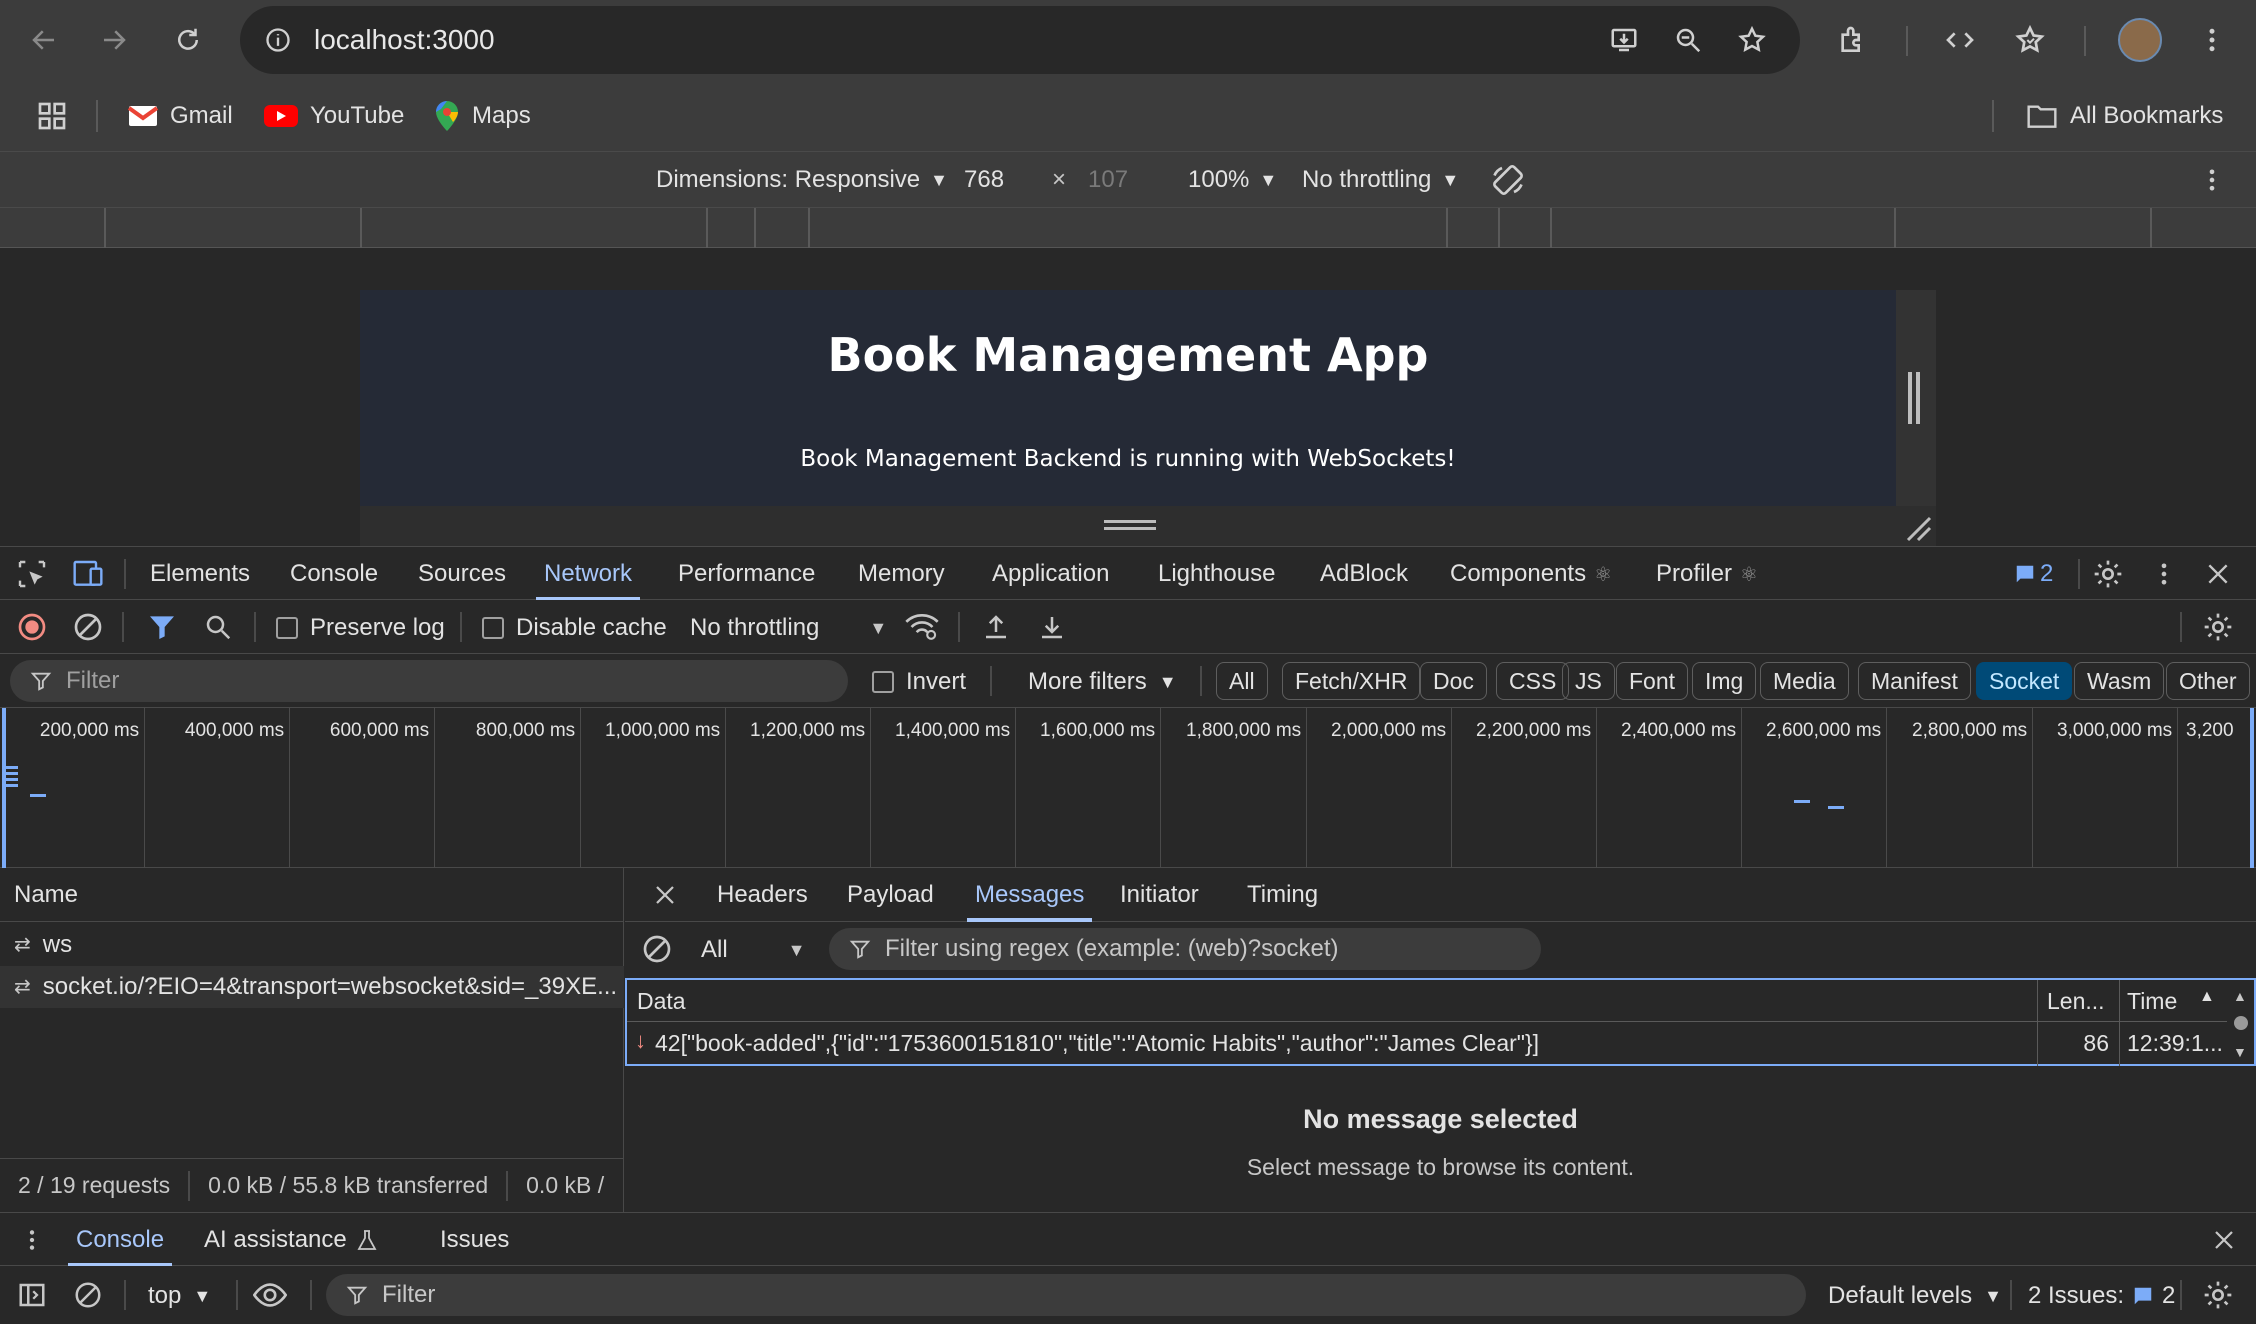 This screenshot has height=1324, width=2256. What do you see at coordinates (429, 681) in the screenshot?
I see `network-filter-input: Filter` at bounding box center [429, 681].